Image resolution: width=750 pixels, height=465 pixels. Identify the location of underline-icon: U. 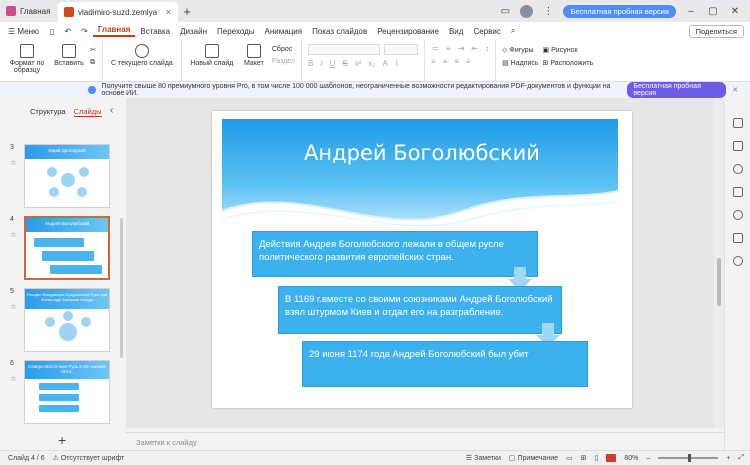
(333, 63).